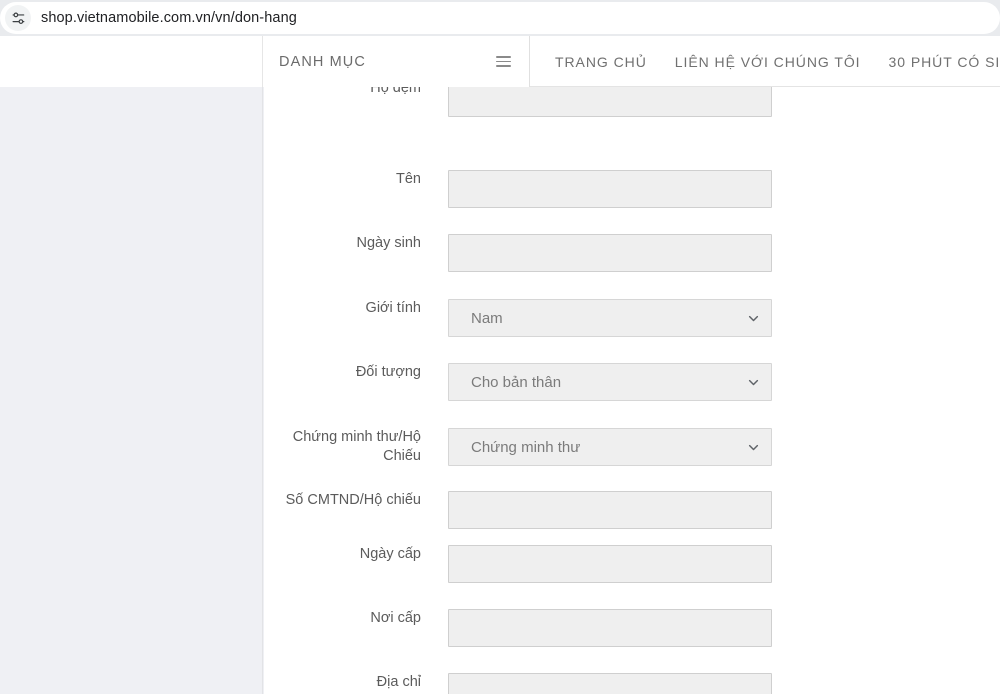  I want to click on select-value: Chứng minh thư, so click(526, 447).